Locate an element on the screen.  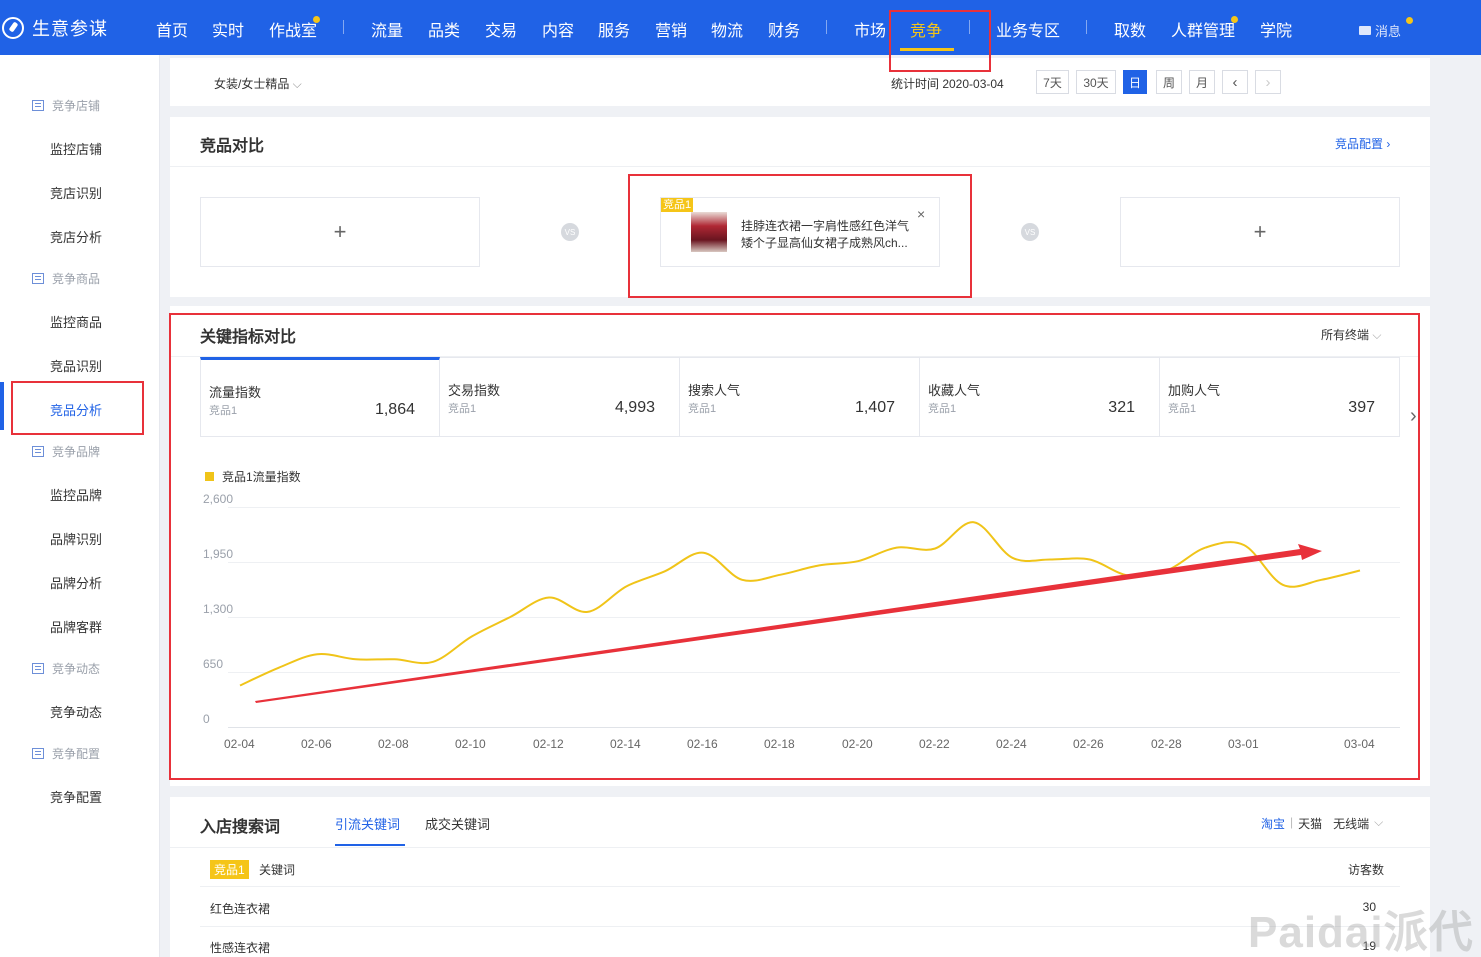
annotation-highlight-box is located at coordinates (940, 41).